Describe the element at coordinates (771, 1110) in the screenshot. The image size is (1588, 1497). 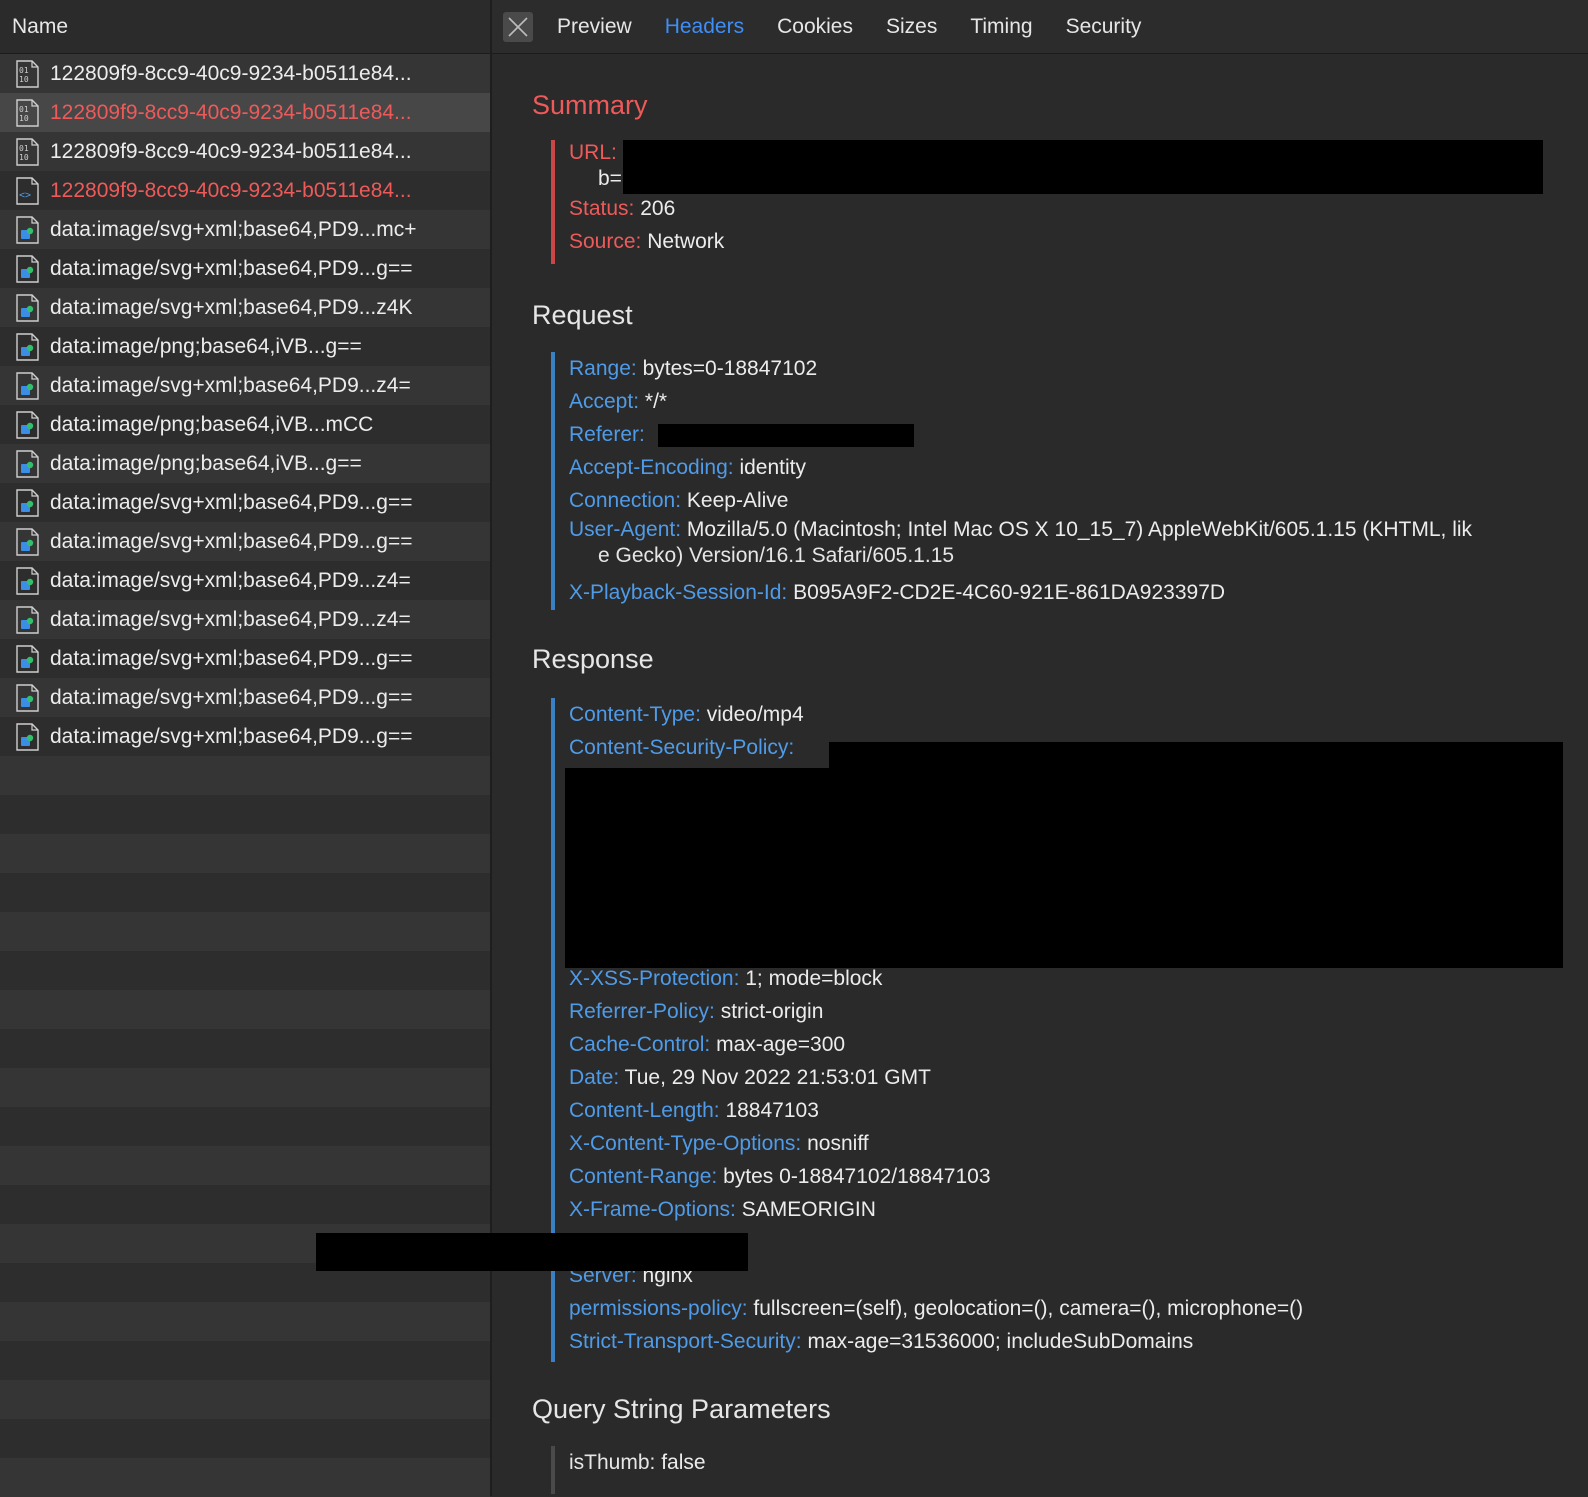
I see `header-value: 18847103` at that location.